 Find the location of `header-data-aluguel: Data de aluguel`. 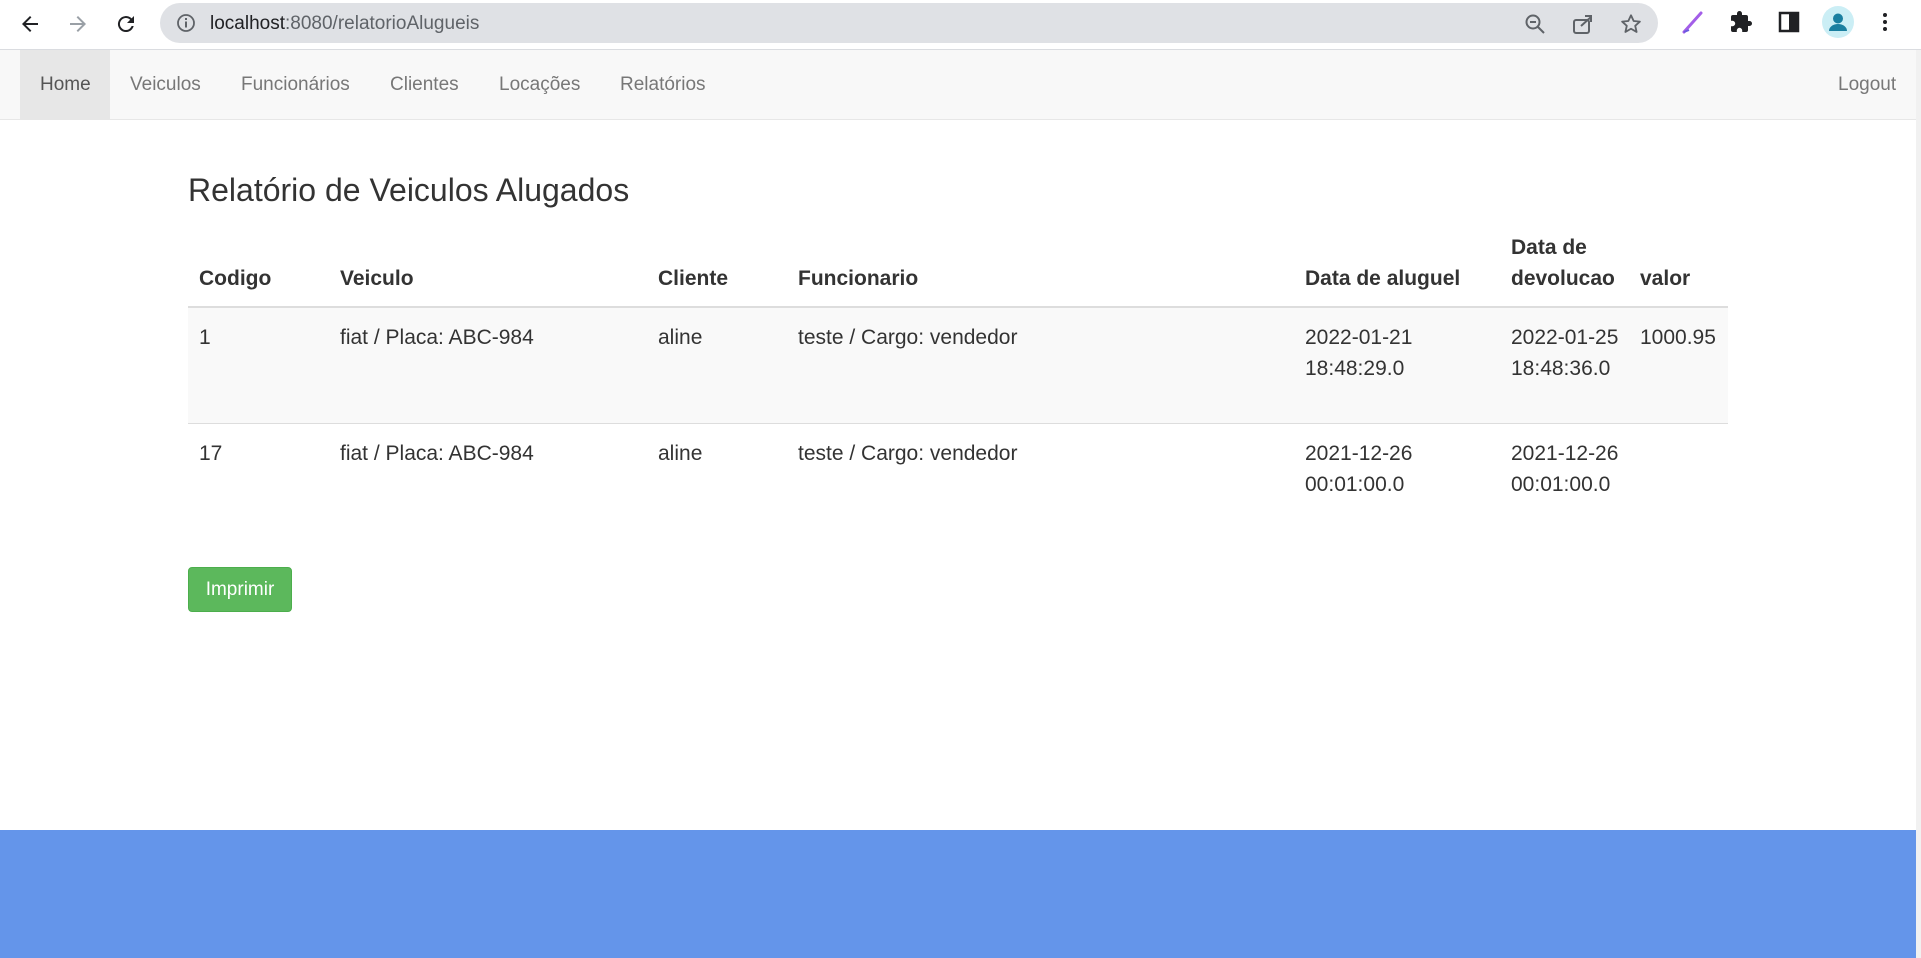

header-data-aluguel: Data de aluguel is located at coordinates (1383, 278).